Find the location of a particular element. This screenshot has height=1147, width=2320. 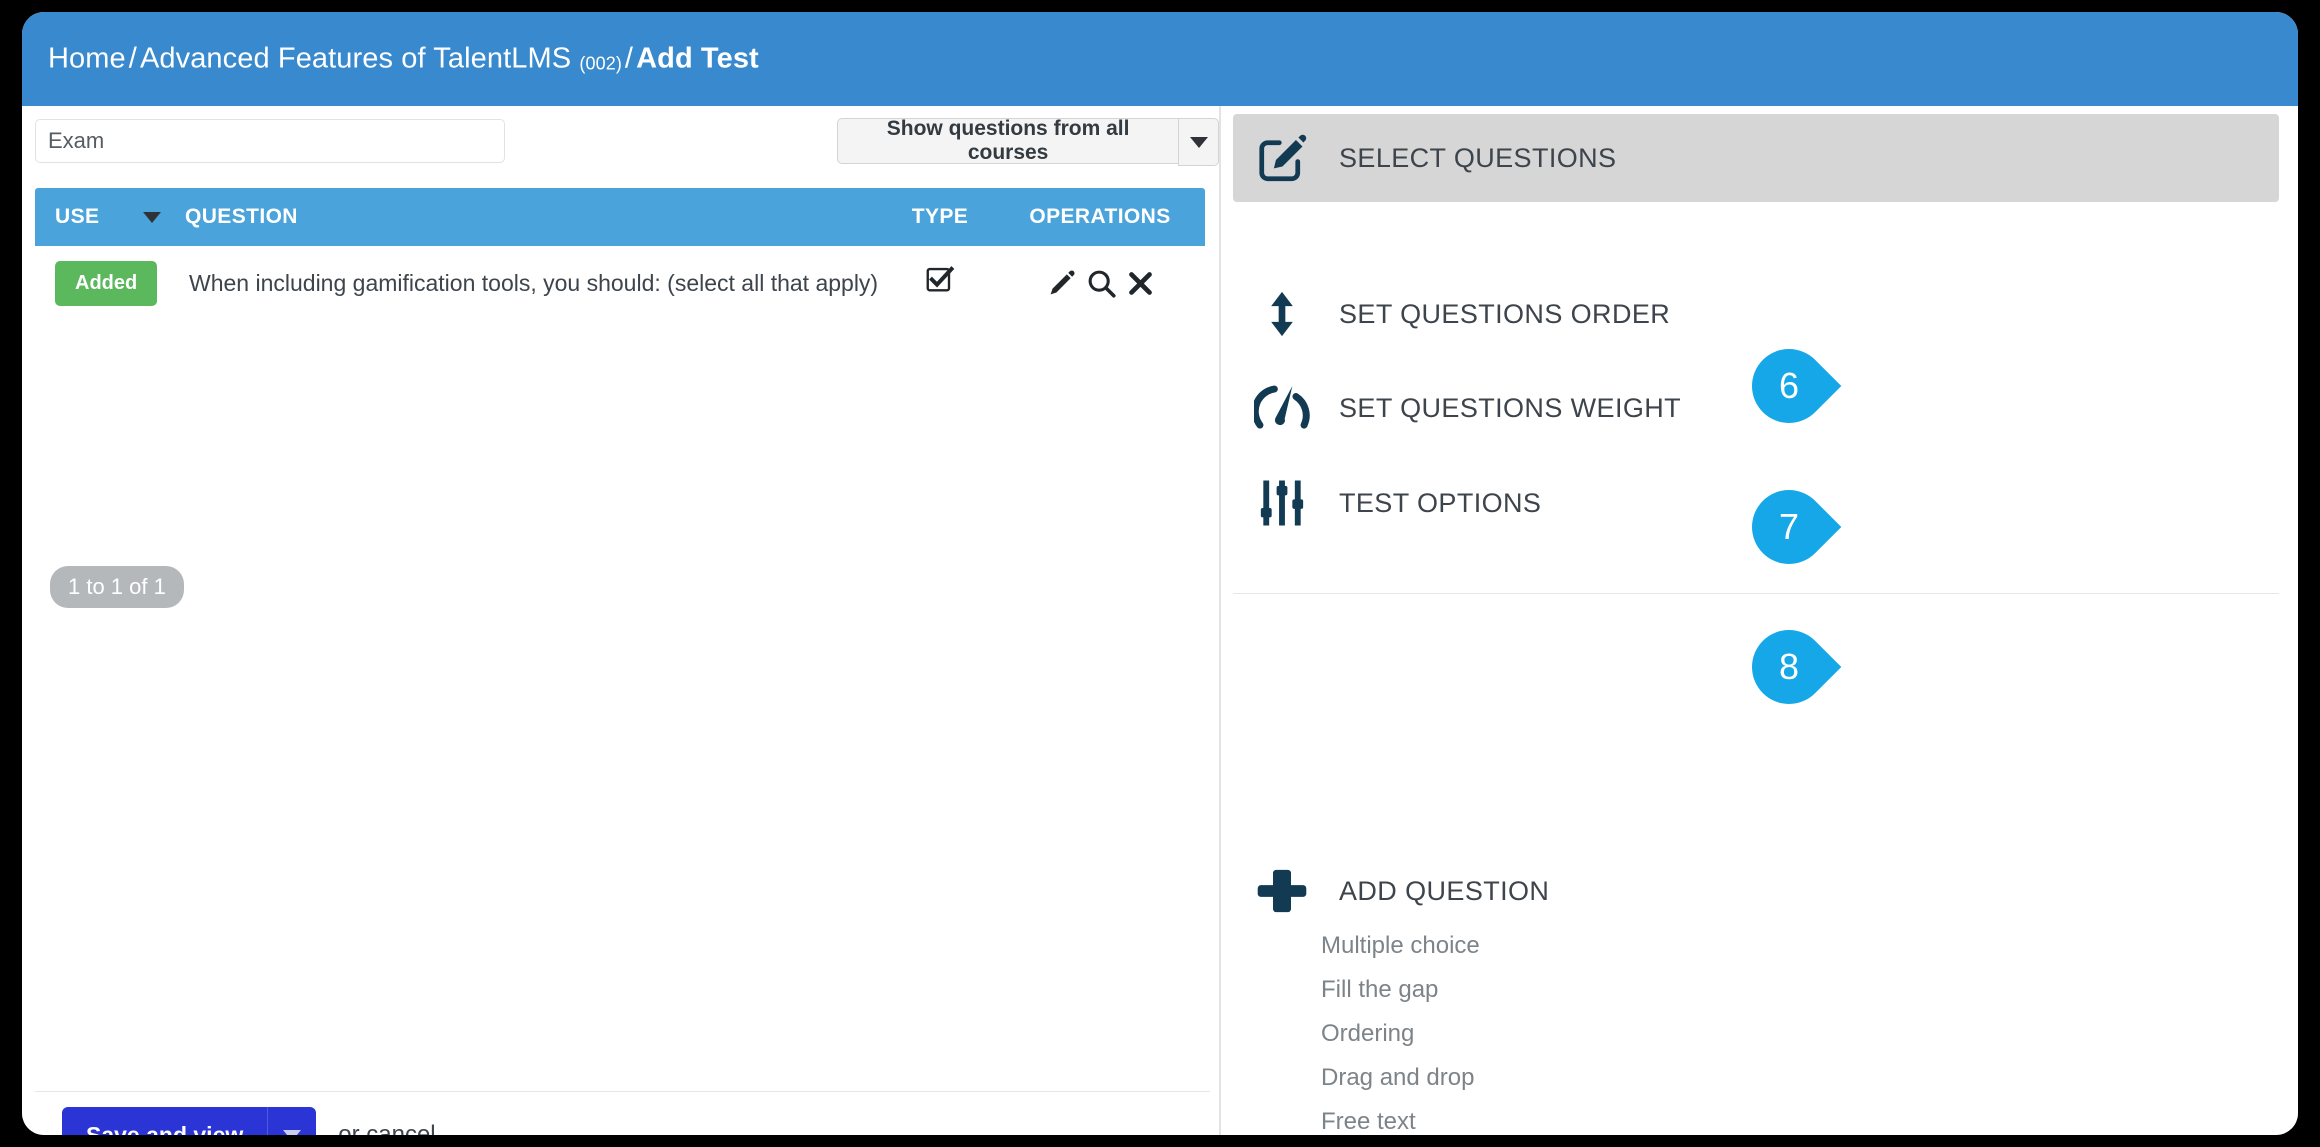

callout-marker-number: 6 is located at coordinates (1789, 385).